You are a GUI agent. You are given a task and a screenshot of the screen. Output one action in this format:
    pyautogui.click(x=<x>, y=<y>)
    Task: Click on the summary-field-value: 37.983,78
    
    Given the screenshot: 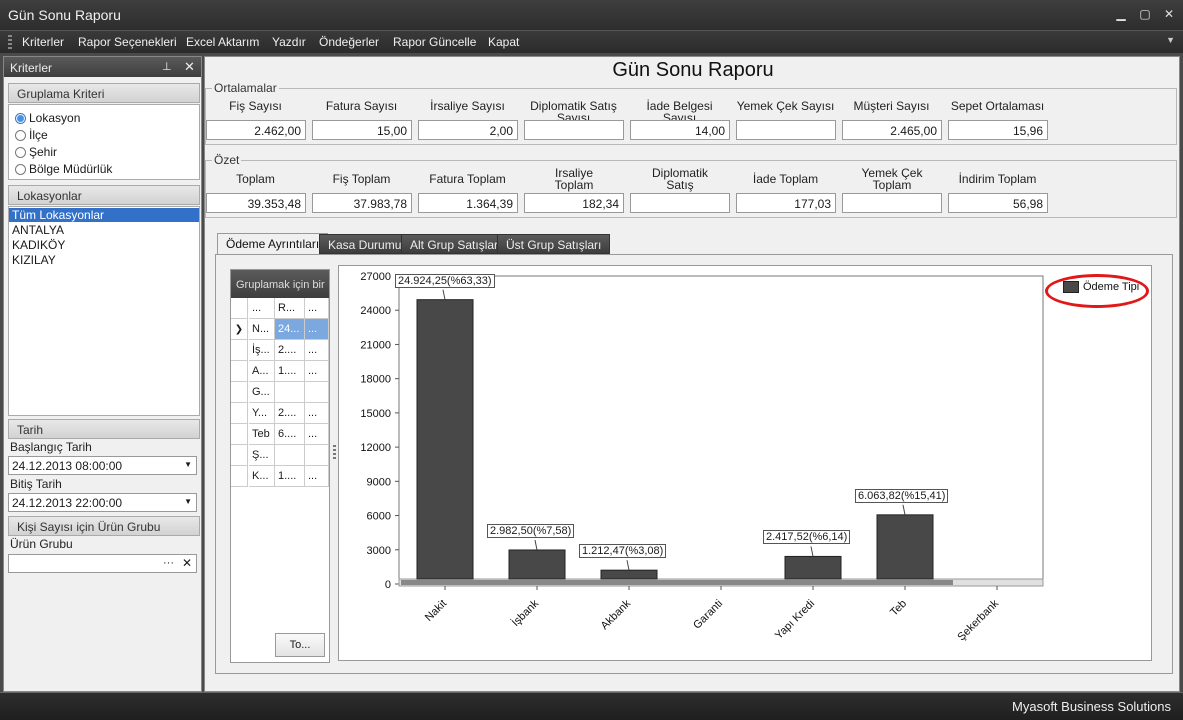 What is the action you would take?
    pyautogui.click(x=362, y=203)
    